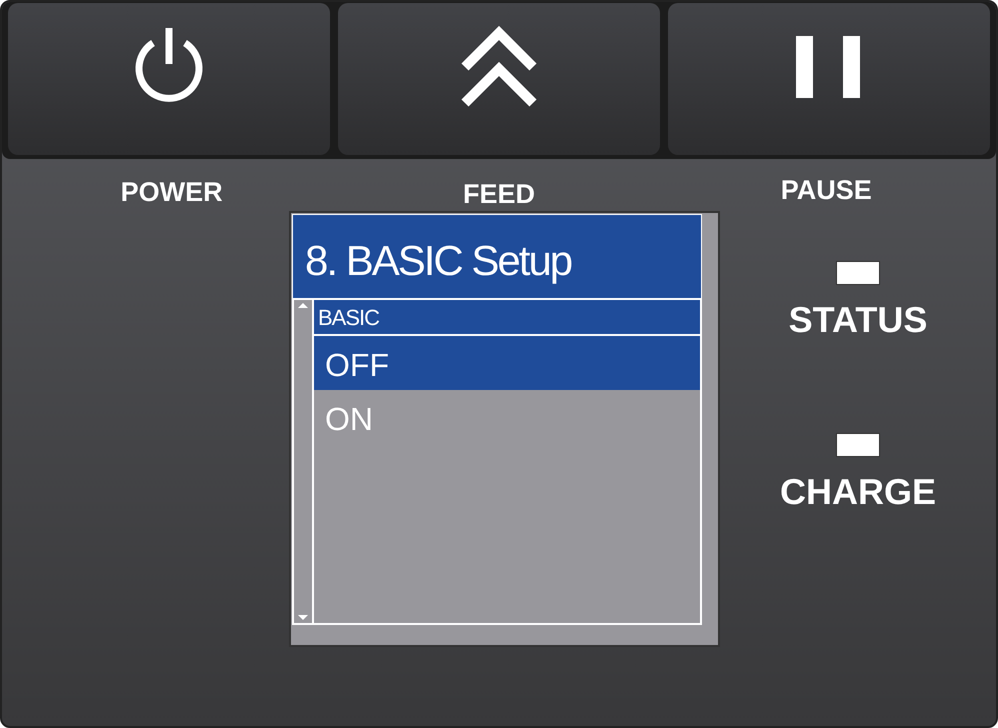 The width and height of the screenshot is (998, 728). I want to click on pause-button, so click(829, 79).